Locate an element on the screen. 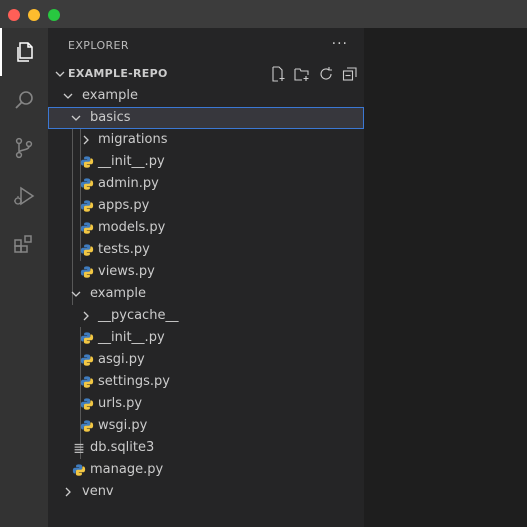 The image size is (527, 527). tree-item-file: models.py is located at coordinates (206, 228).